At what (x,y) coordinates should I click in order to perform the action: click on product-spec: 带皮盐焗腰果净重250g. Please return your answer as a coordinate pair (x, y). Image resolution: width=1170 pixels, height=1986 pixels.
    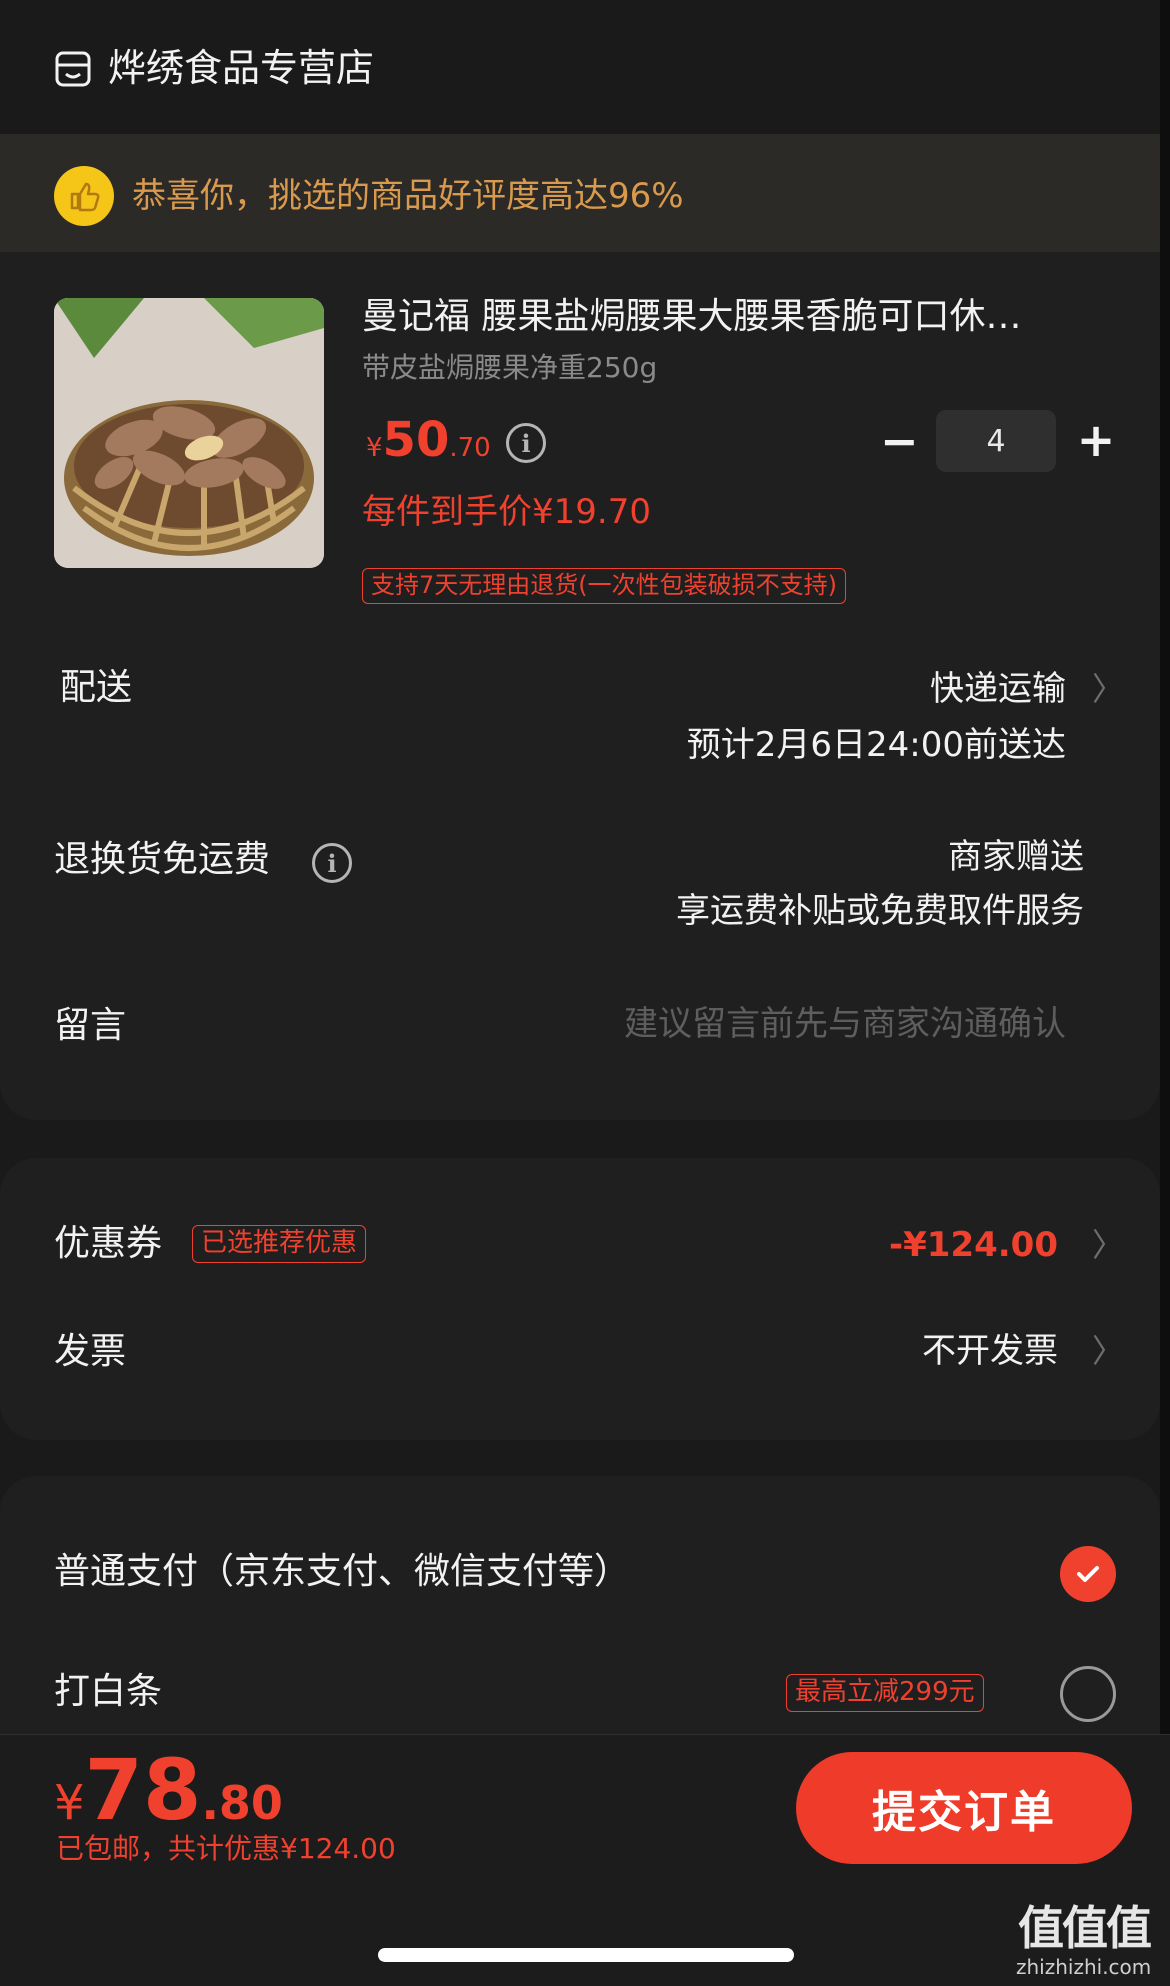
    Looking at the image, I should click on (510, 367).